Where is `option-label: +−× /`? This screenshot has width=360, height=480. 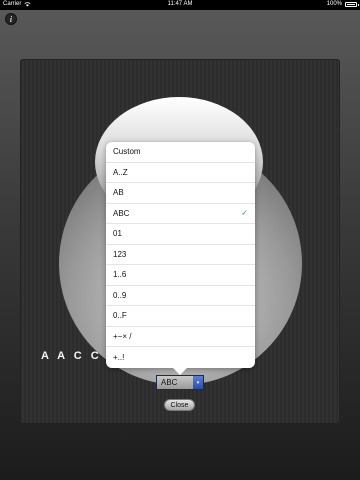
option-label: +−× / is located at coordinates (122, 336).